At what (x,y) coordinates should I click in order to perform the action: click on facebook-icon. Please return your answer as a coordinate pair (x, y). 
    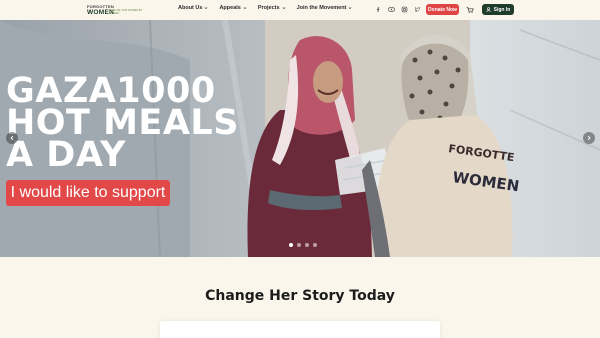
    Looking at the image, I should click on (378, 9).